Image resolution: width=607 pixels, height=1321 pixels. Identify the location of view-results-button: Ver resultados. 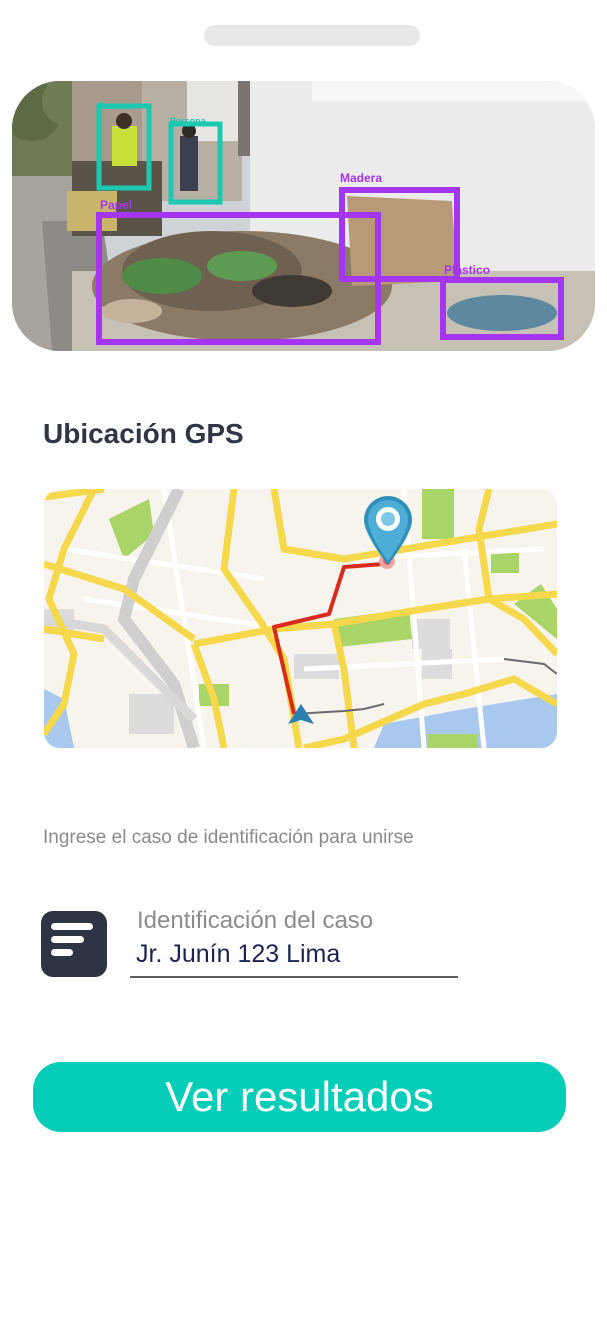
(299, 1097).